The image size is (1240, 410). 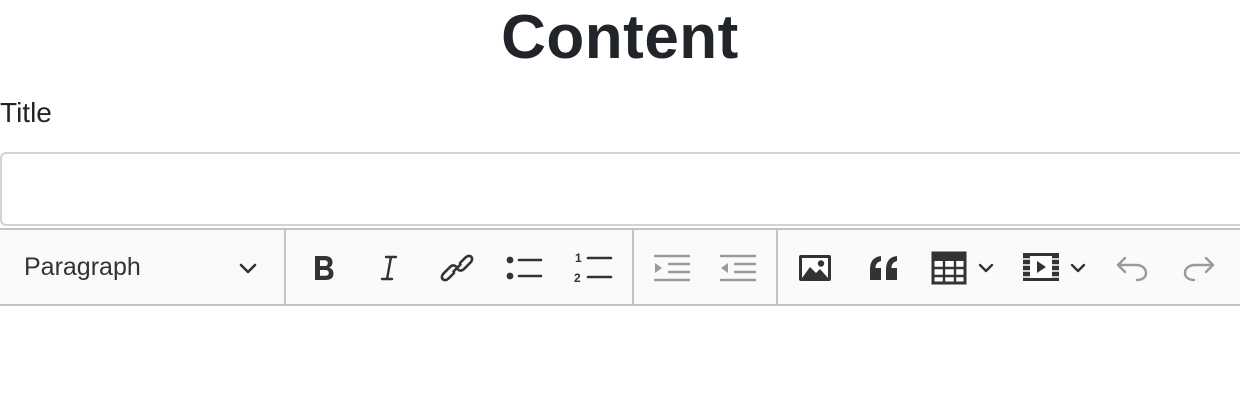 I want to click on numbered-list-button: 1 2, so click(x=592, y=268).